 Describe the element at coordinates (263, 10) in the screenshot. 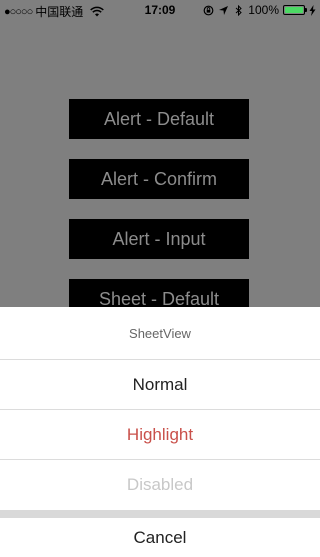

I see `battery-percent: 100%` at that location.